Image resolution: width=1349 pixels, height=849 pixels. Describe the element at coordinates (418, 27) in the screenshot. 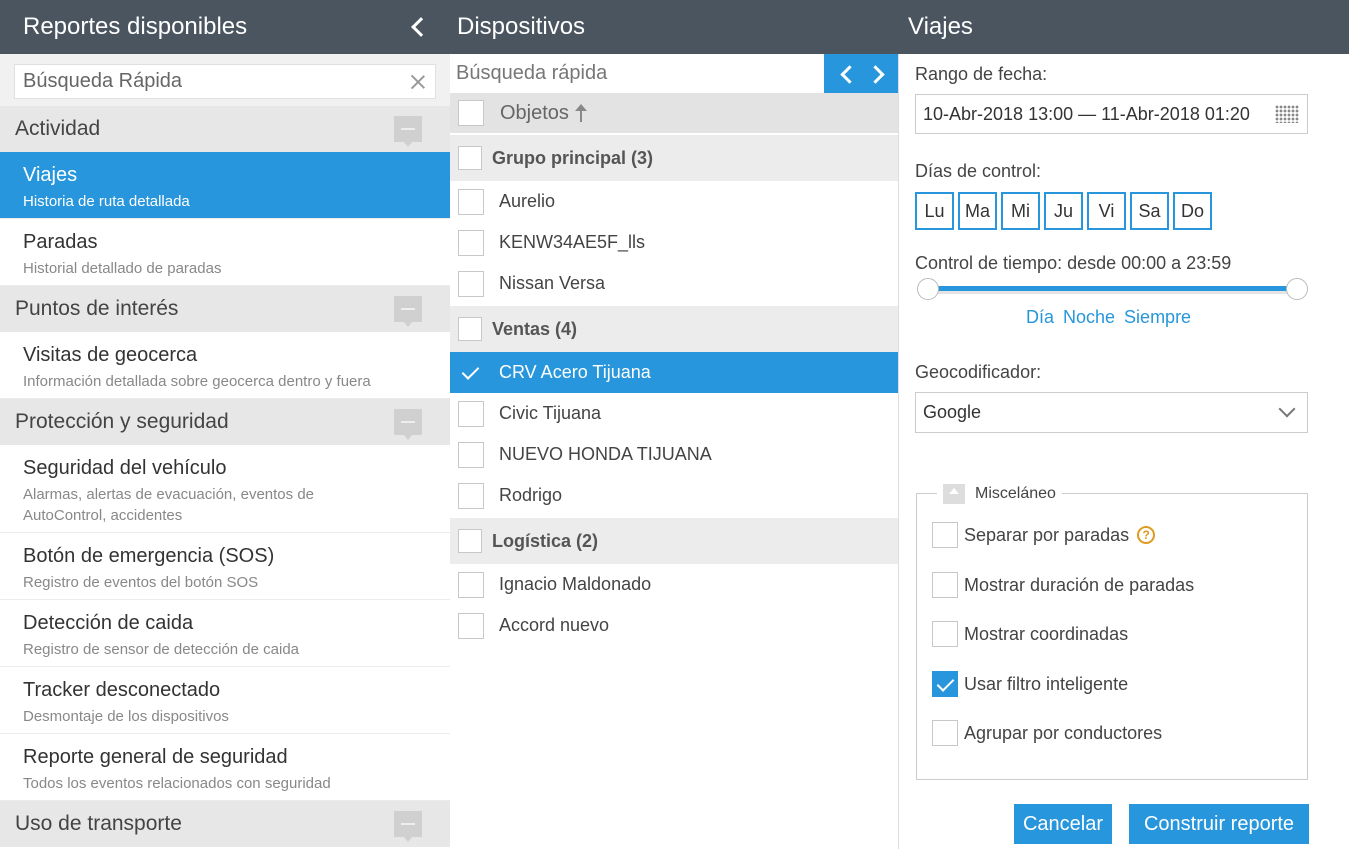

I see `collapse-chevron-icon` at that location.